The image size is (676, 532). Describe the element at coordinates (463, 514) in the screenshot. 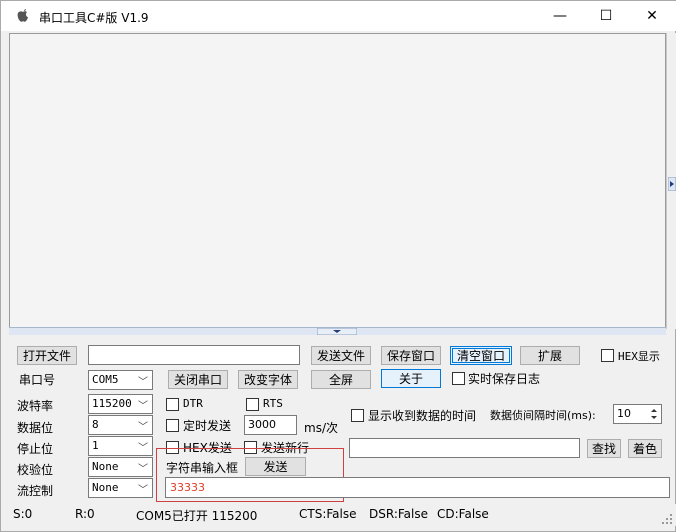

I see `cd-status: CD:False` at that location.